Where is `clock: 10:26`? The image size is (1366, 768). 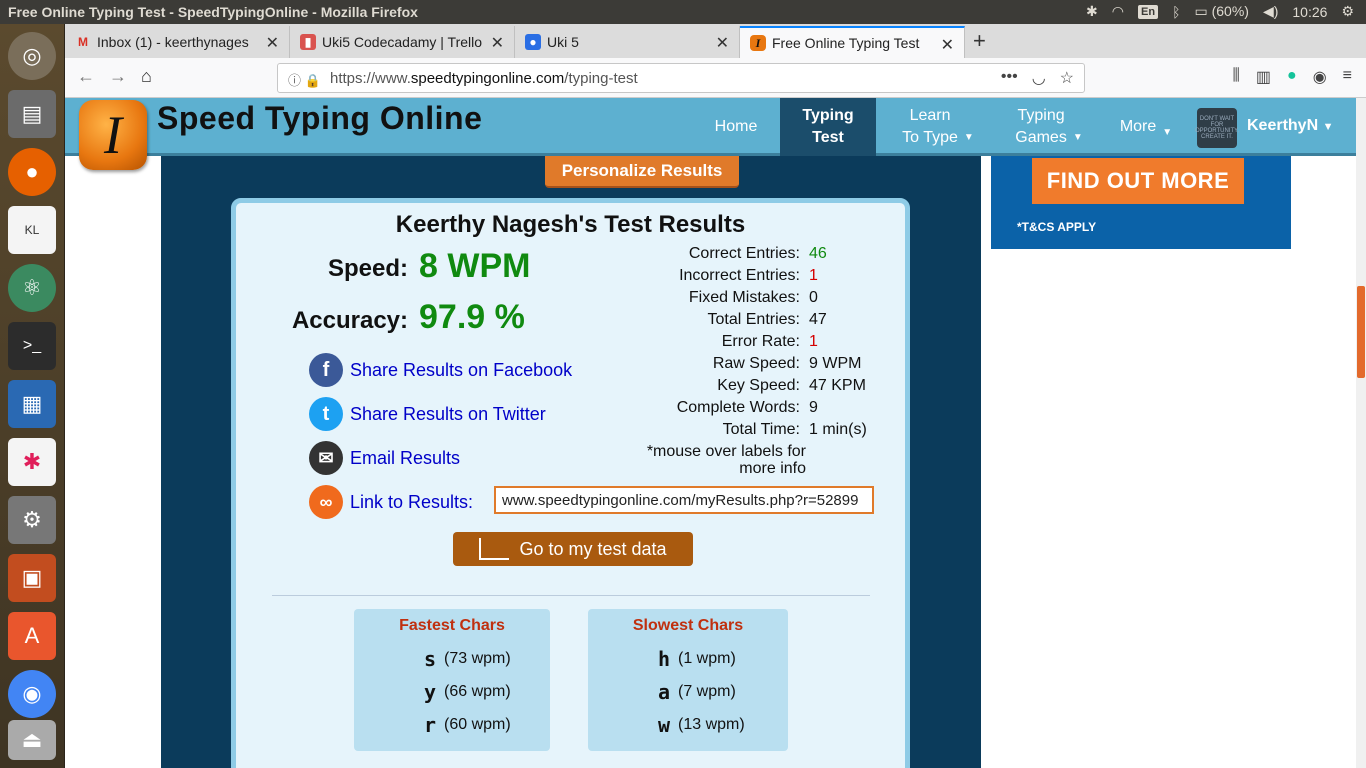
clock: 10:26 is located at coordinates (1309, 12).